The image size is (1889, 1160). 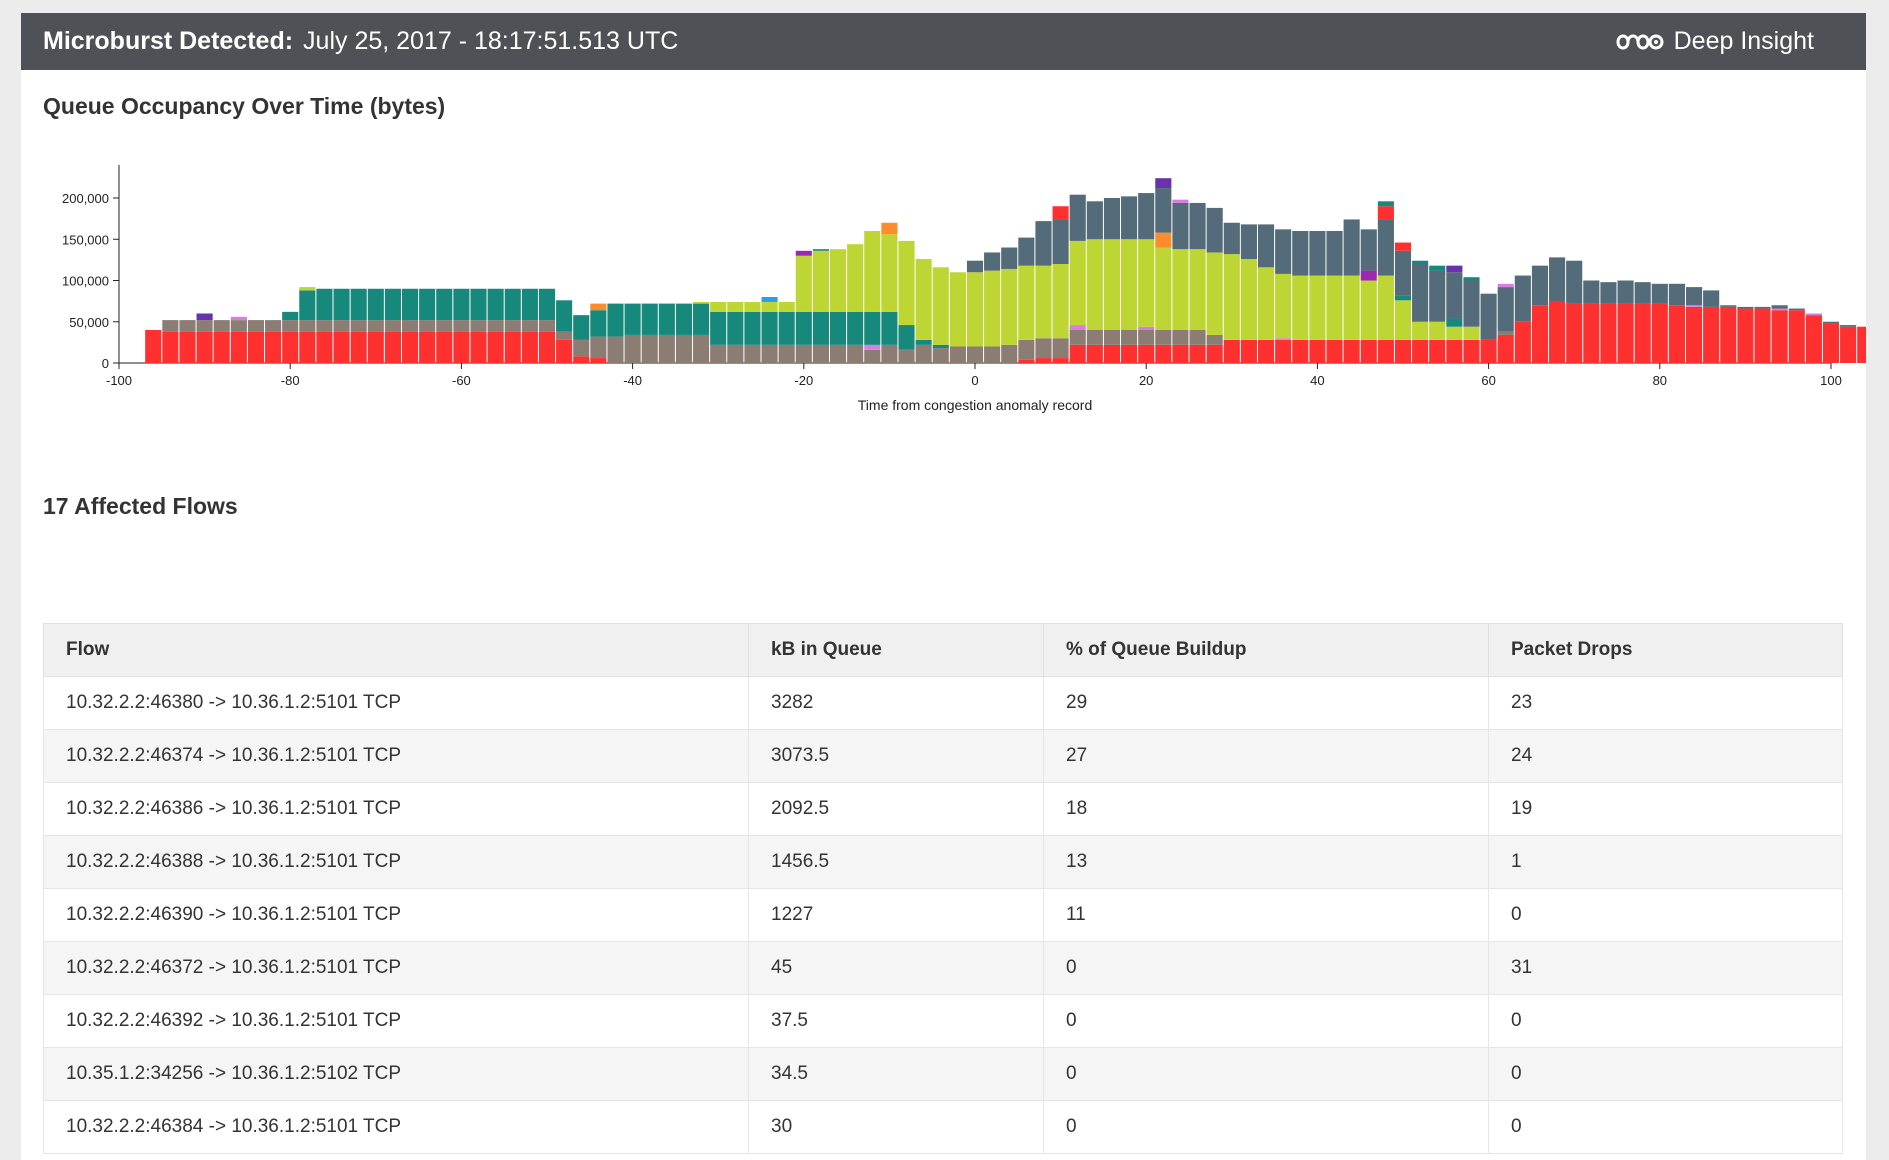 I want to click on column-header-drops: Packet Drops, so click(x=1665, y=650).